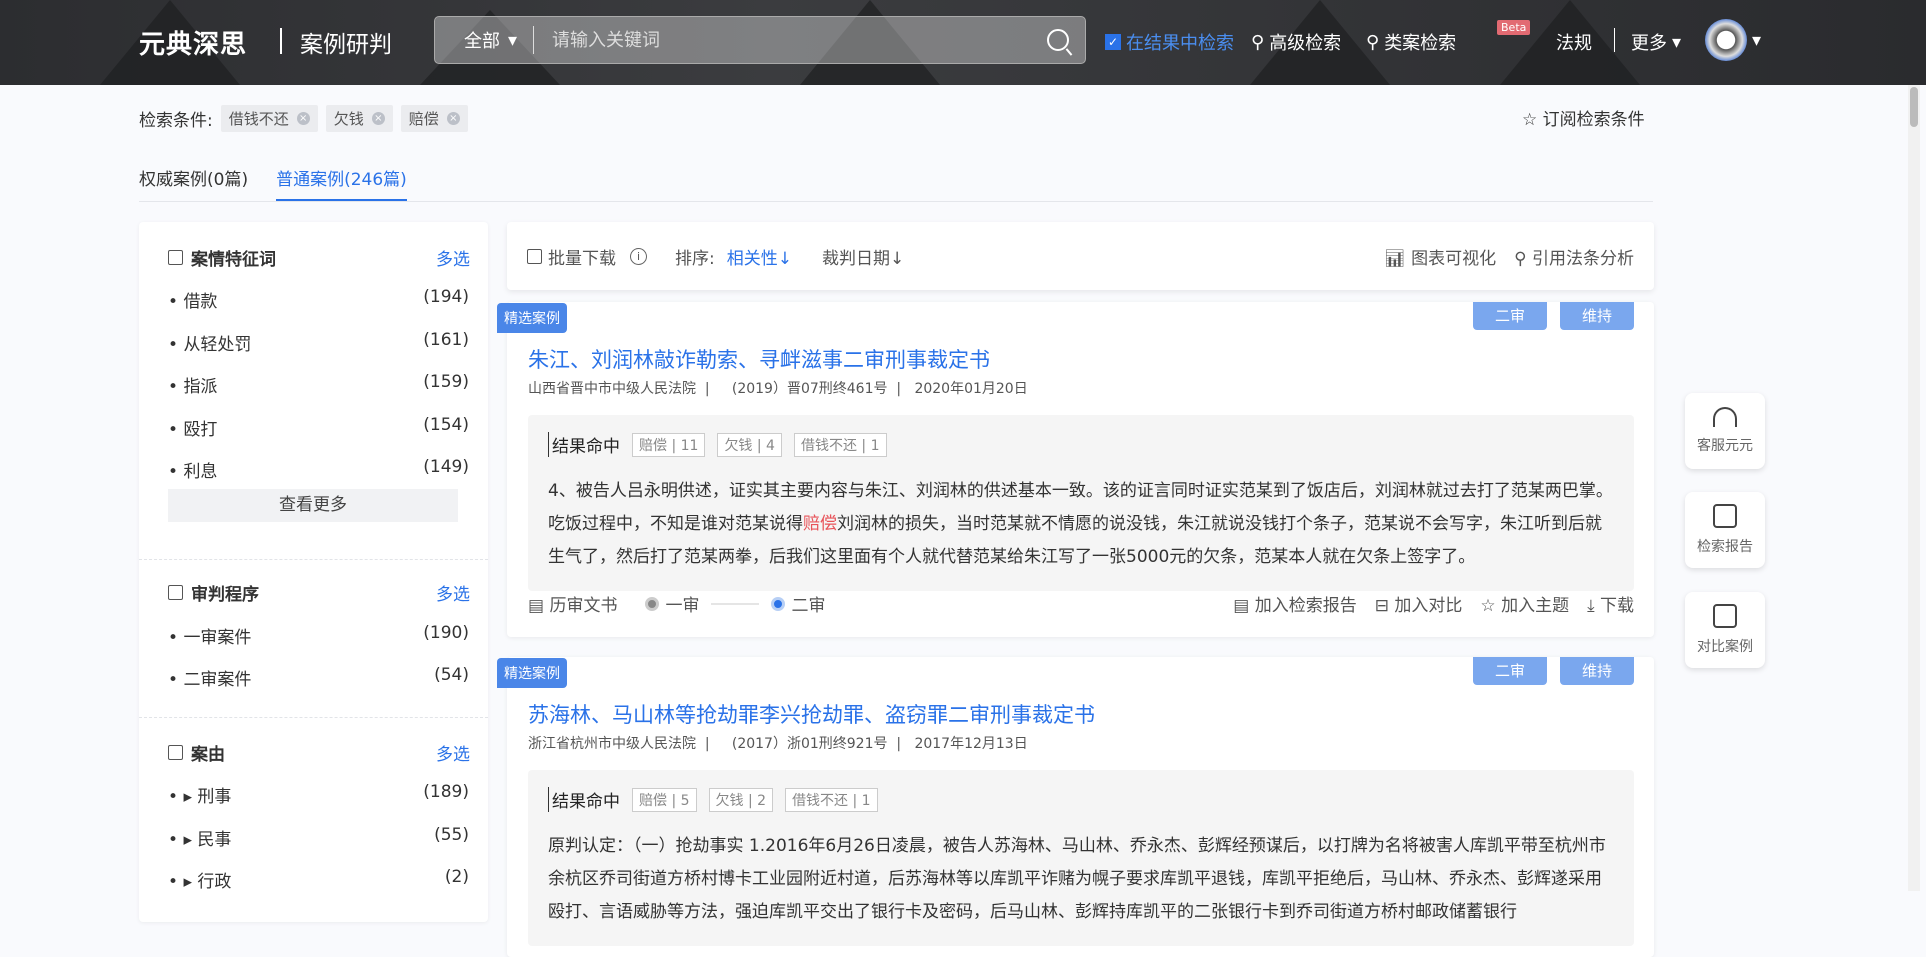 This screenshot has height=957, width=1926. I want to click on law-link: 法规, so click(1574, 42).